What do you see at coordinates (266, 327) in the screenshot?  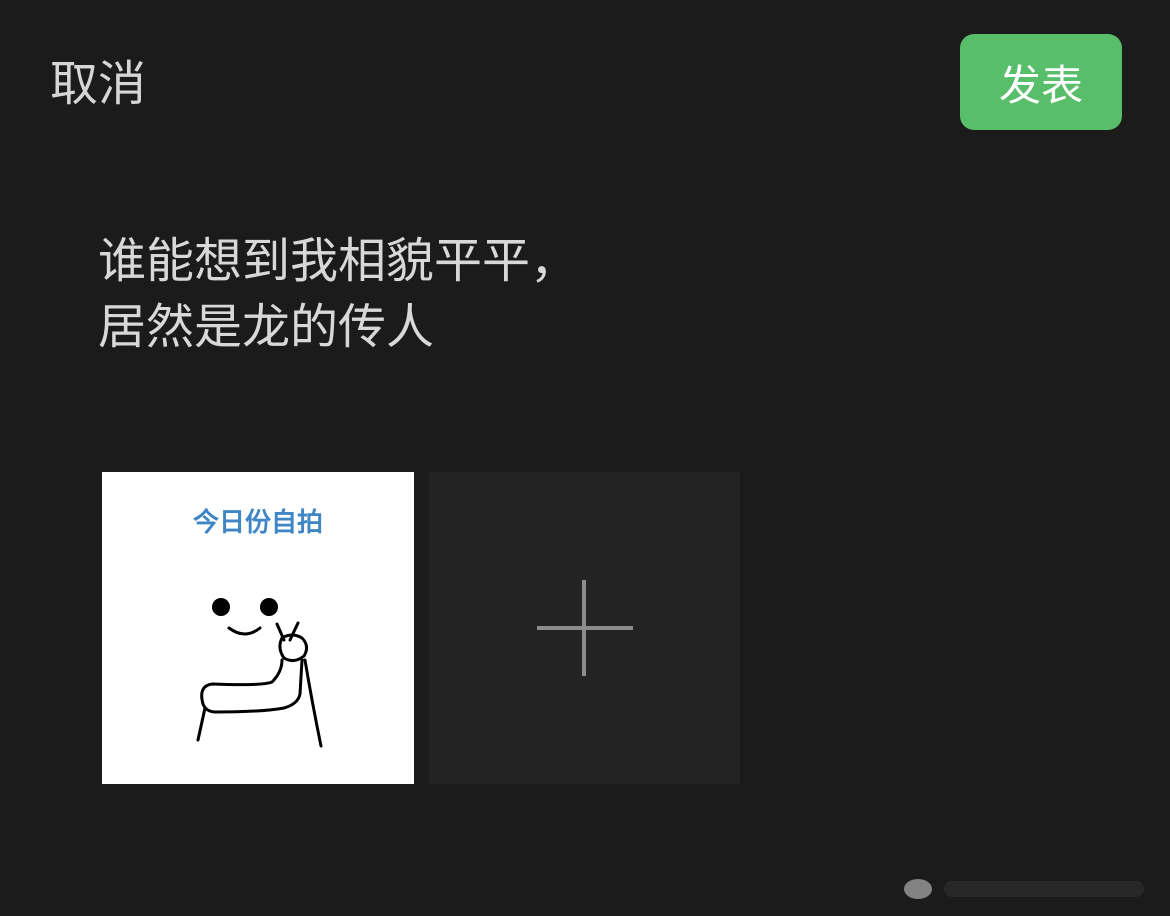 I see `post-text-line-2: 居然是龙的传人` at bounding box center [266, 327].